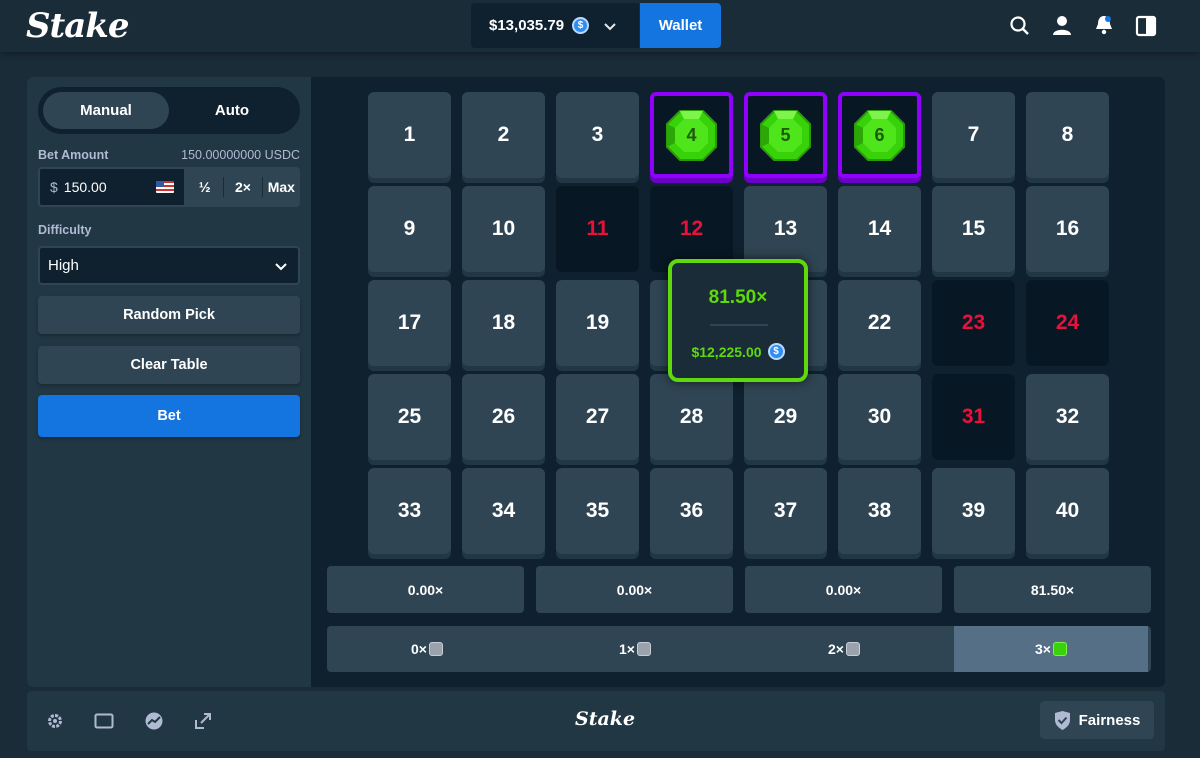  Describe the element at coordinates (77, 26) in the screenshot. I see `stake-logo: Stake` at that location.